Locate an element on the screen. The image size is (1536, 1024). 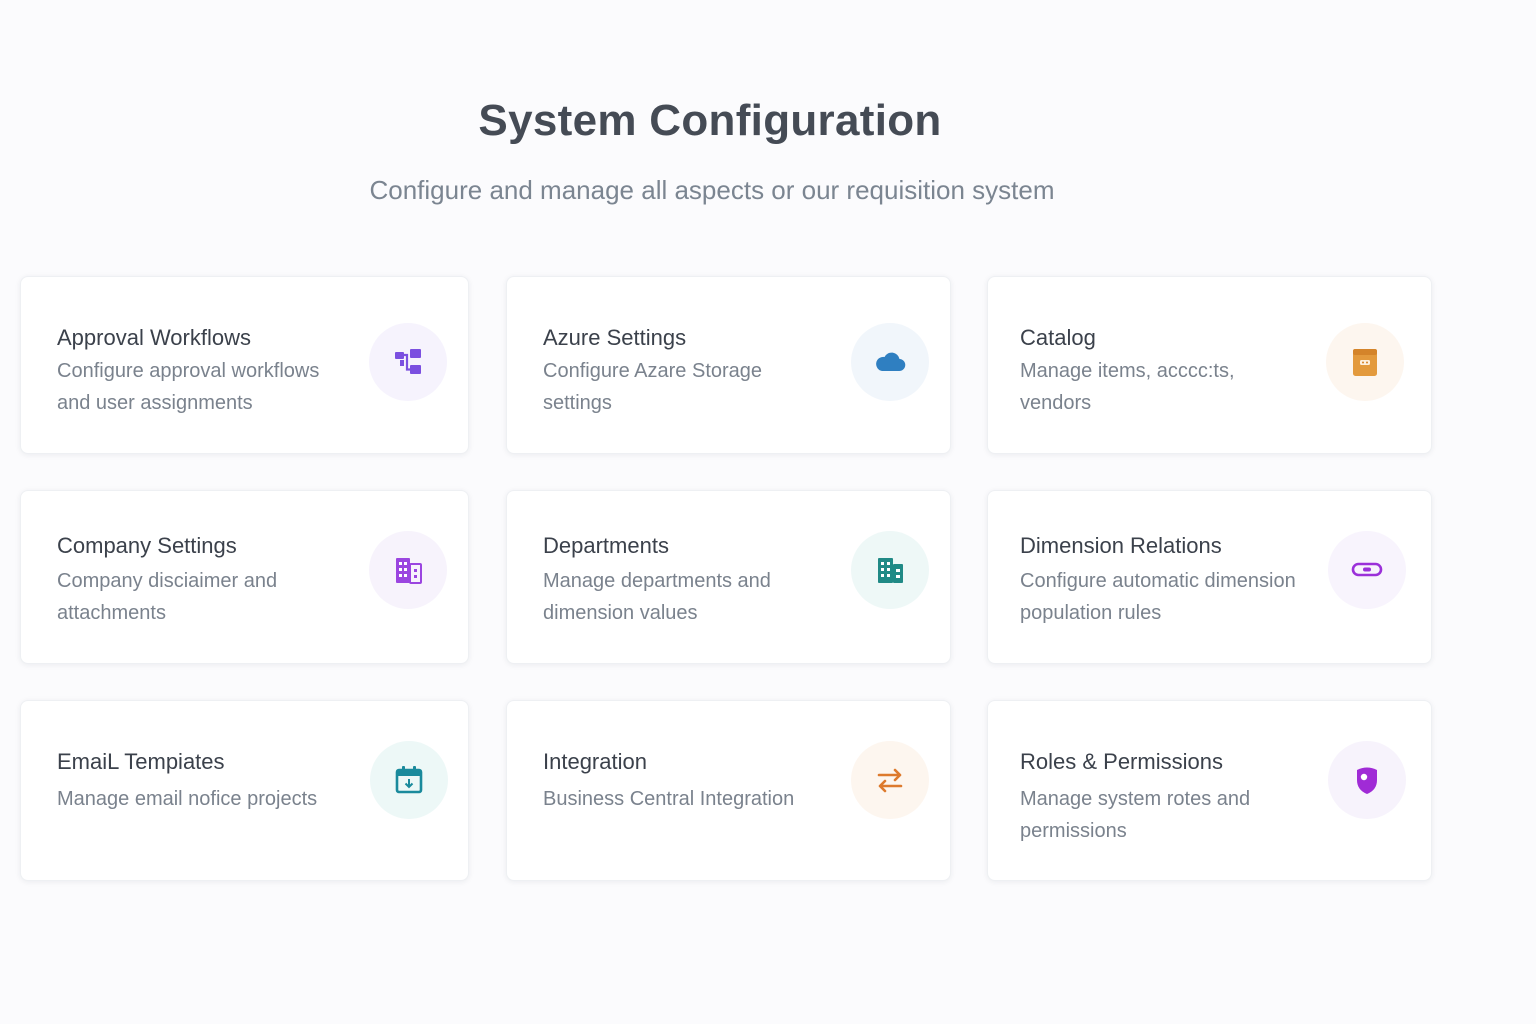
card-title: Departments is located at coordinates (606, 545).